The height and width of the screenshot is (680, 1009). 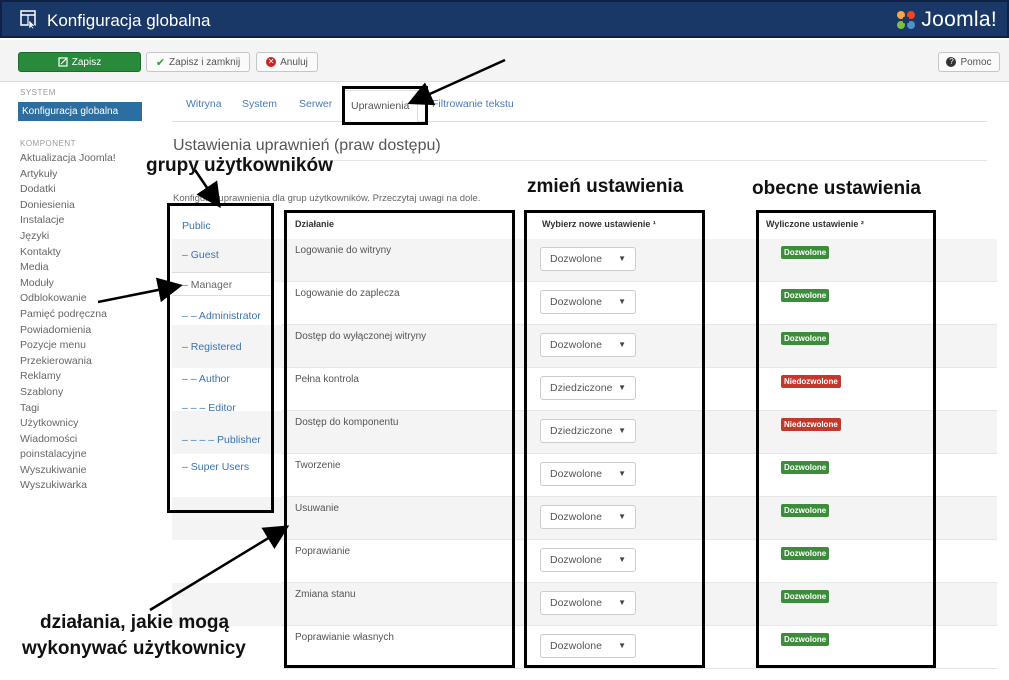 I want to click on sidebar-item-global-config: Konfiguracja globalna, so click(x=80, y=111).